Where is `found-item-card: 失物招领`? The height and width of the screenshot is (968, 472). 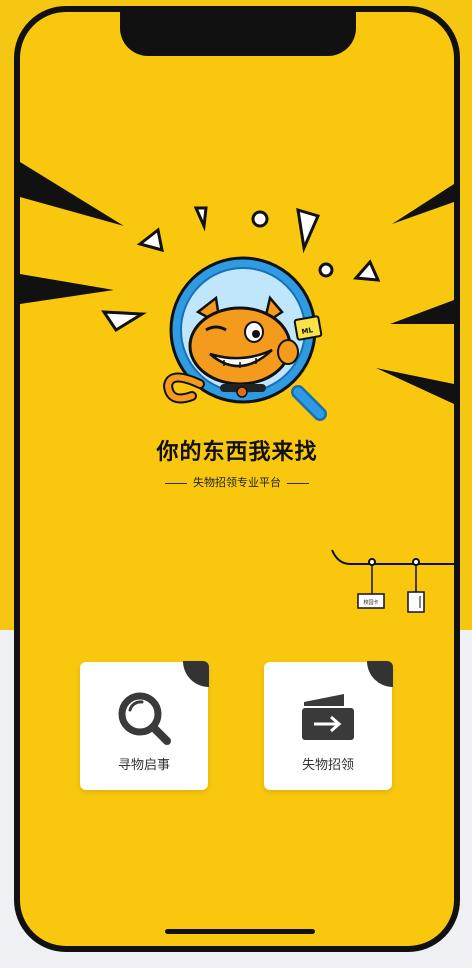 found-item-card: 失物招领 is located at coordinates (328, 725).